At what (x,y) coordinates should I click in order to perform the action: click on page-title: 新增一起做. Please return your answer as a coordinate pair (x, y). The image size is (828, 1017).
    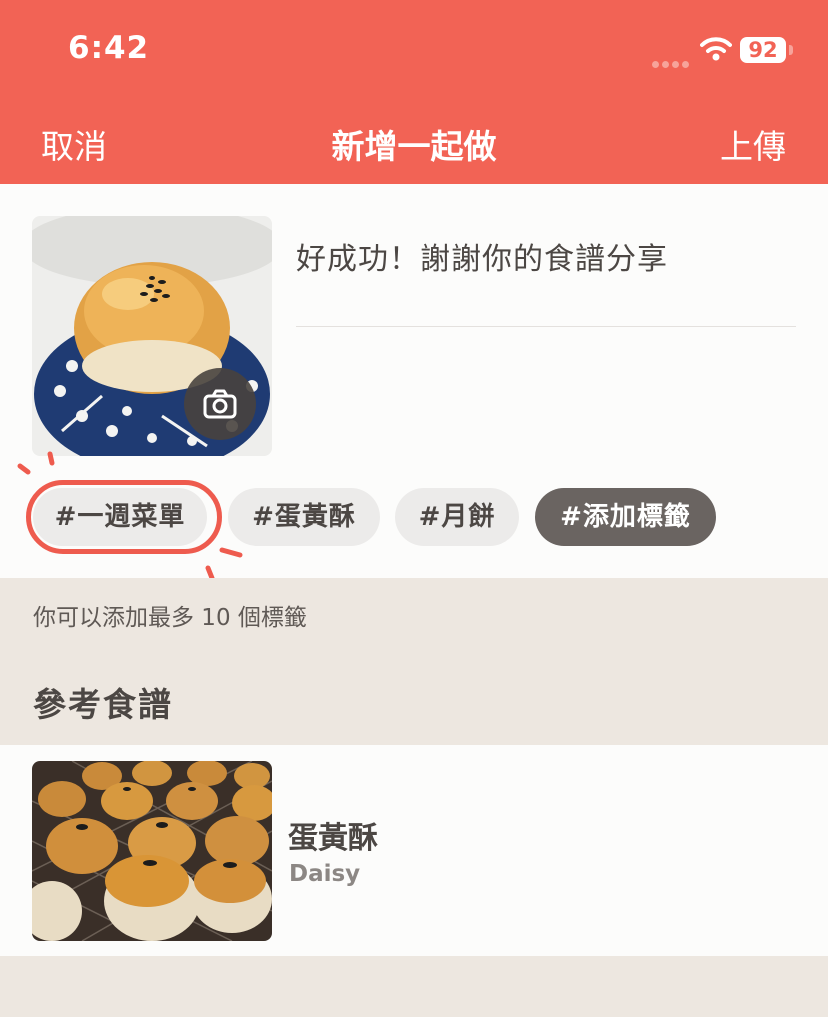
    Looking at the image, I should click on (414, 146).